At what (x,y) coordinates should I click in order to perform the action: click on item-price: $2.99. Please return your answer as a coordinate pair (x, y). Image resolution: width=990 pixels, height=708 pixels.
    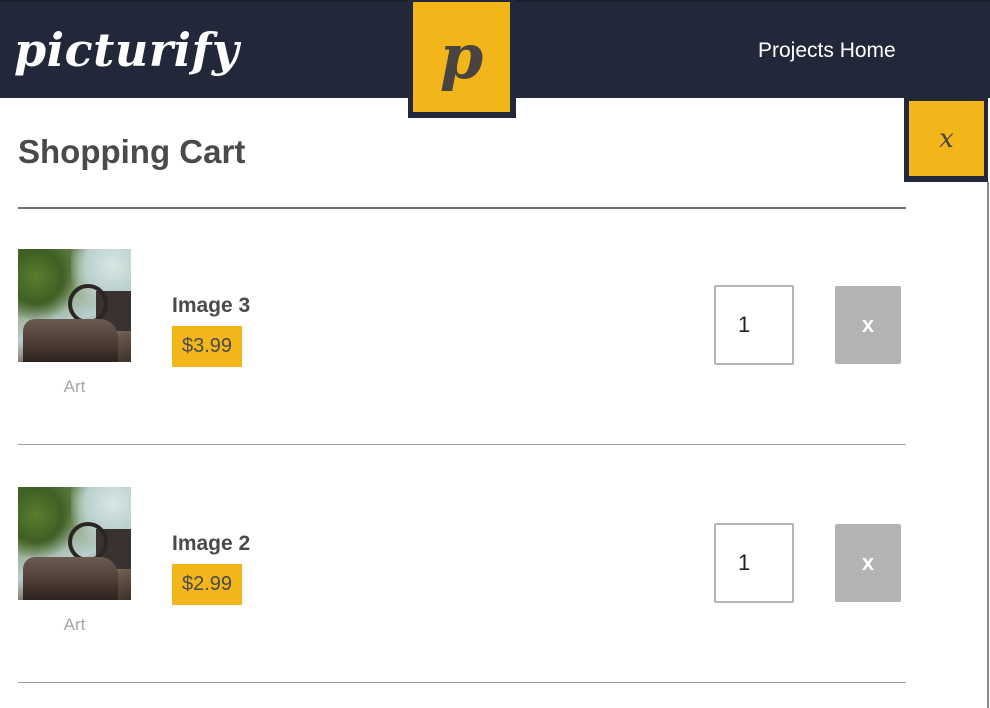
    Looking at the image, I should click on (207, 584).